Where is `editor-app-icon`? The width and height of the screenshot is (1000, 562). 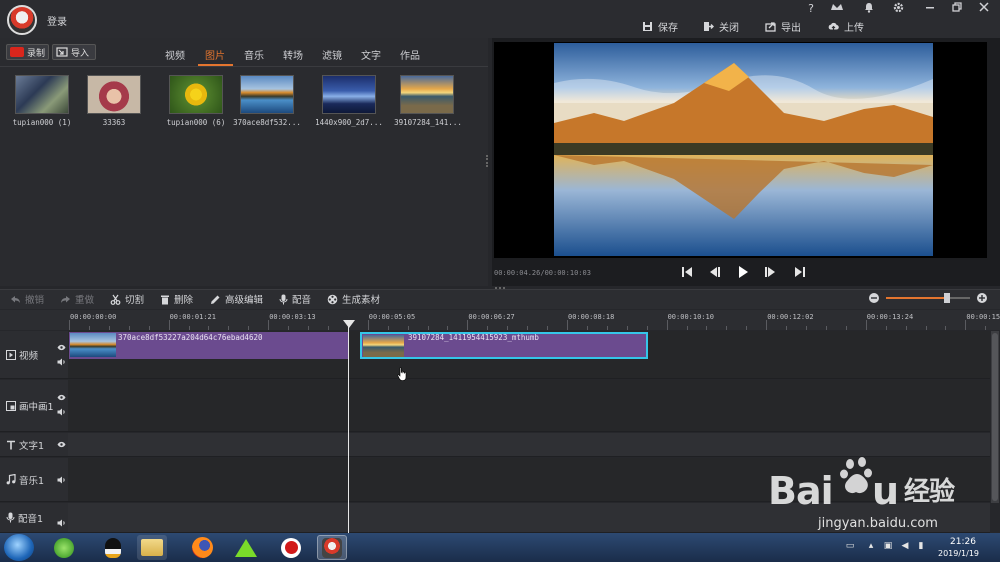
editor-app-icon is located at coordinates (332, 547).